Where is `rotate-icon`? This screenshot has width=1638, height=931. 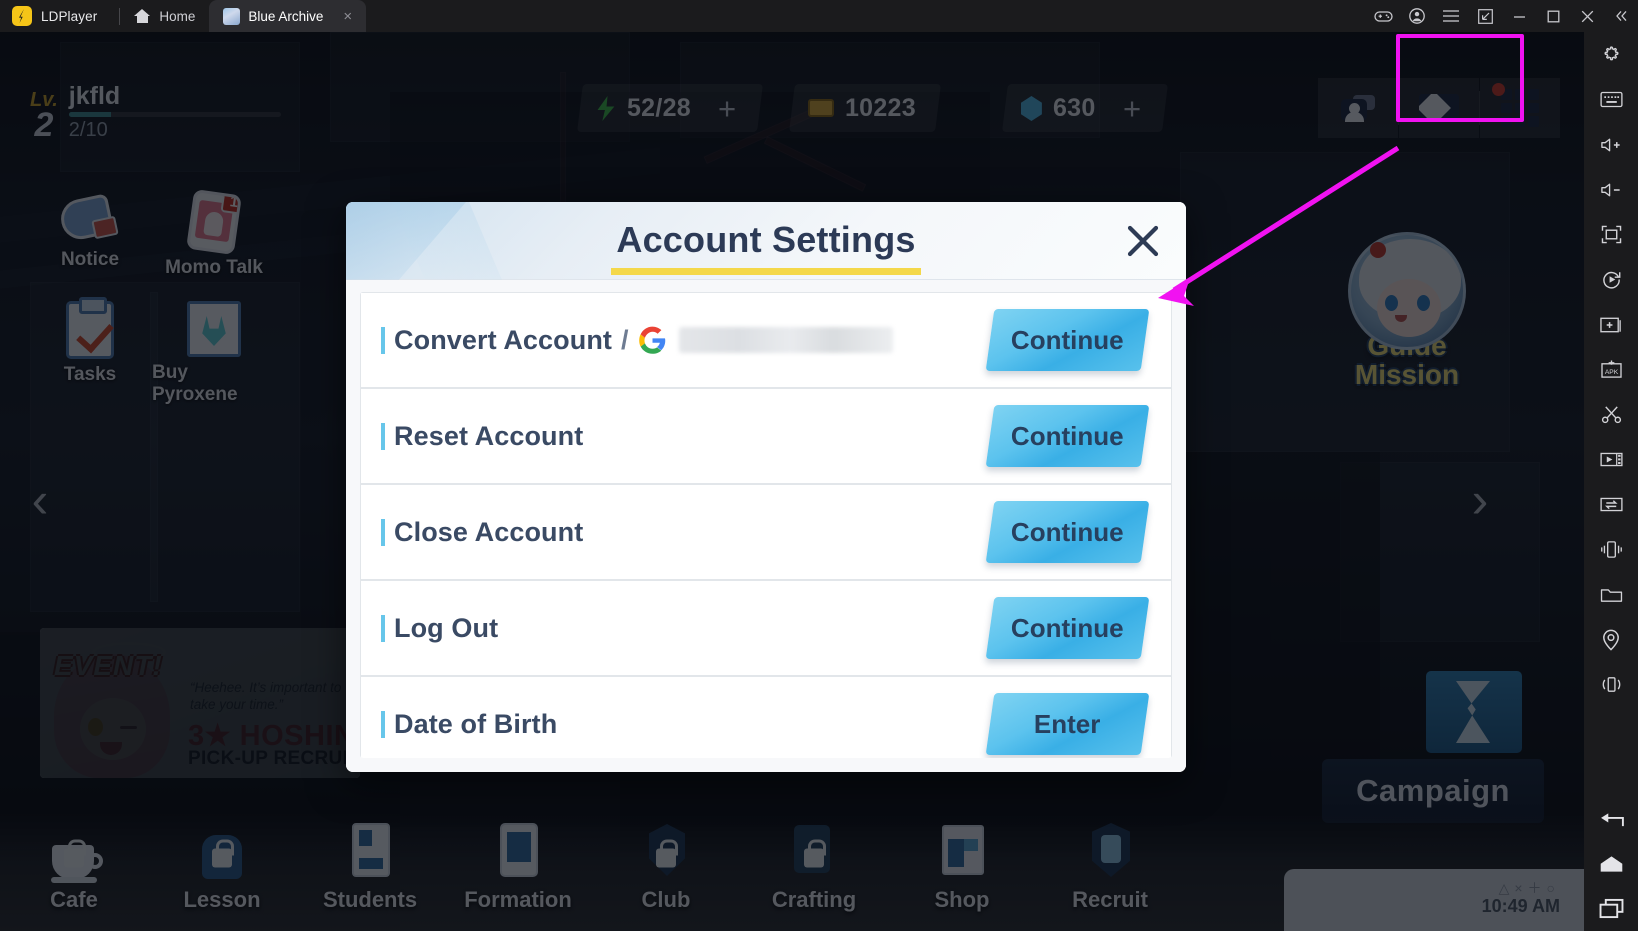
rotate-icon is located at coordinates (1611, 279).